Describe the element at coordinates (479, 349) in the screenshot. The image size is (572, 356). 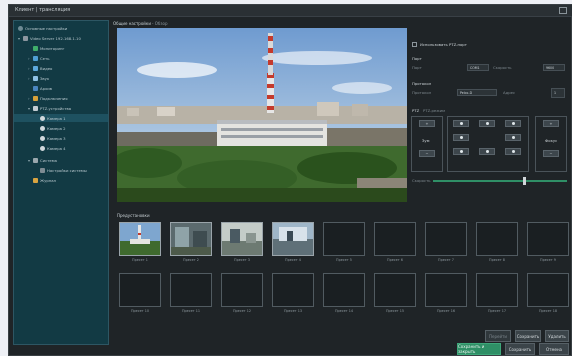
I see `save-and-close-button: Сохранить и закрыть` at that location.